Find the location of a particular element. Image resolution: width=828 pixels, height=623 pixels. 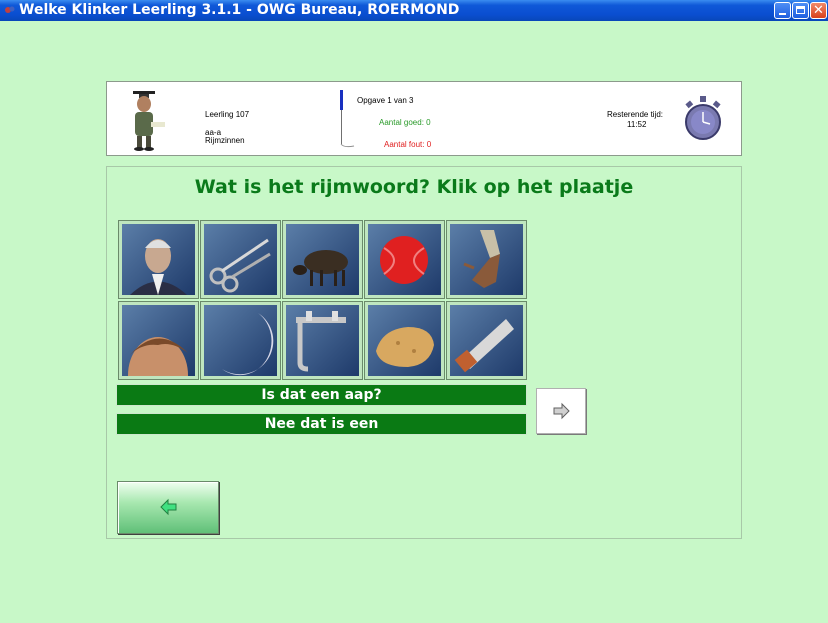

picture-tile-man is located at coordinates (158, 259).